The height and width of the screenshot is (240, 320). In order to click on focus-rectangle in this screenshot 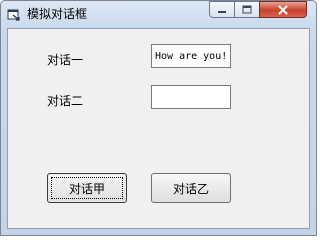, I will do `click(87, 188)`.